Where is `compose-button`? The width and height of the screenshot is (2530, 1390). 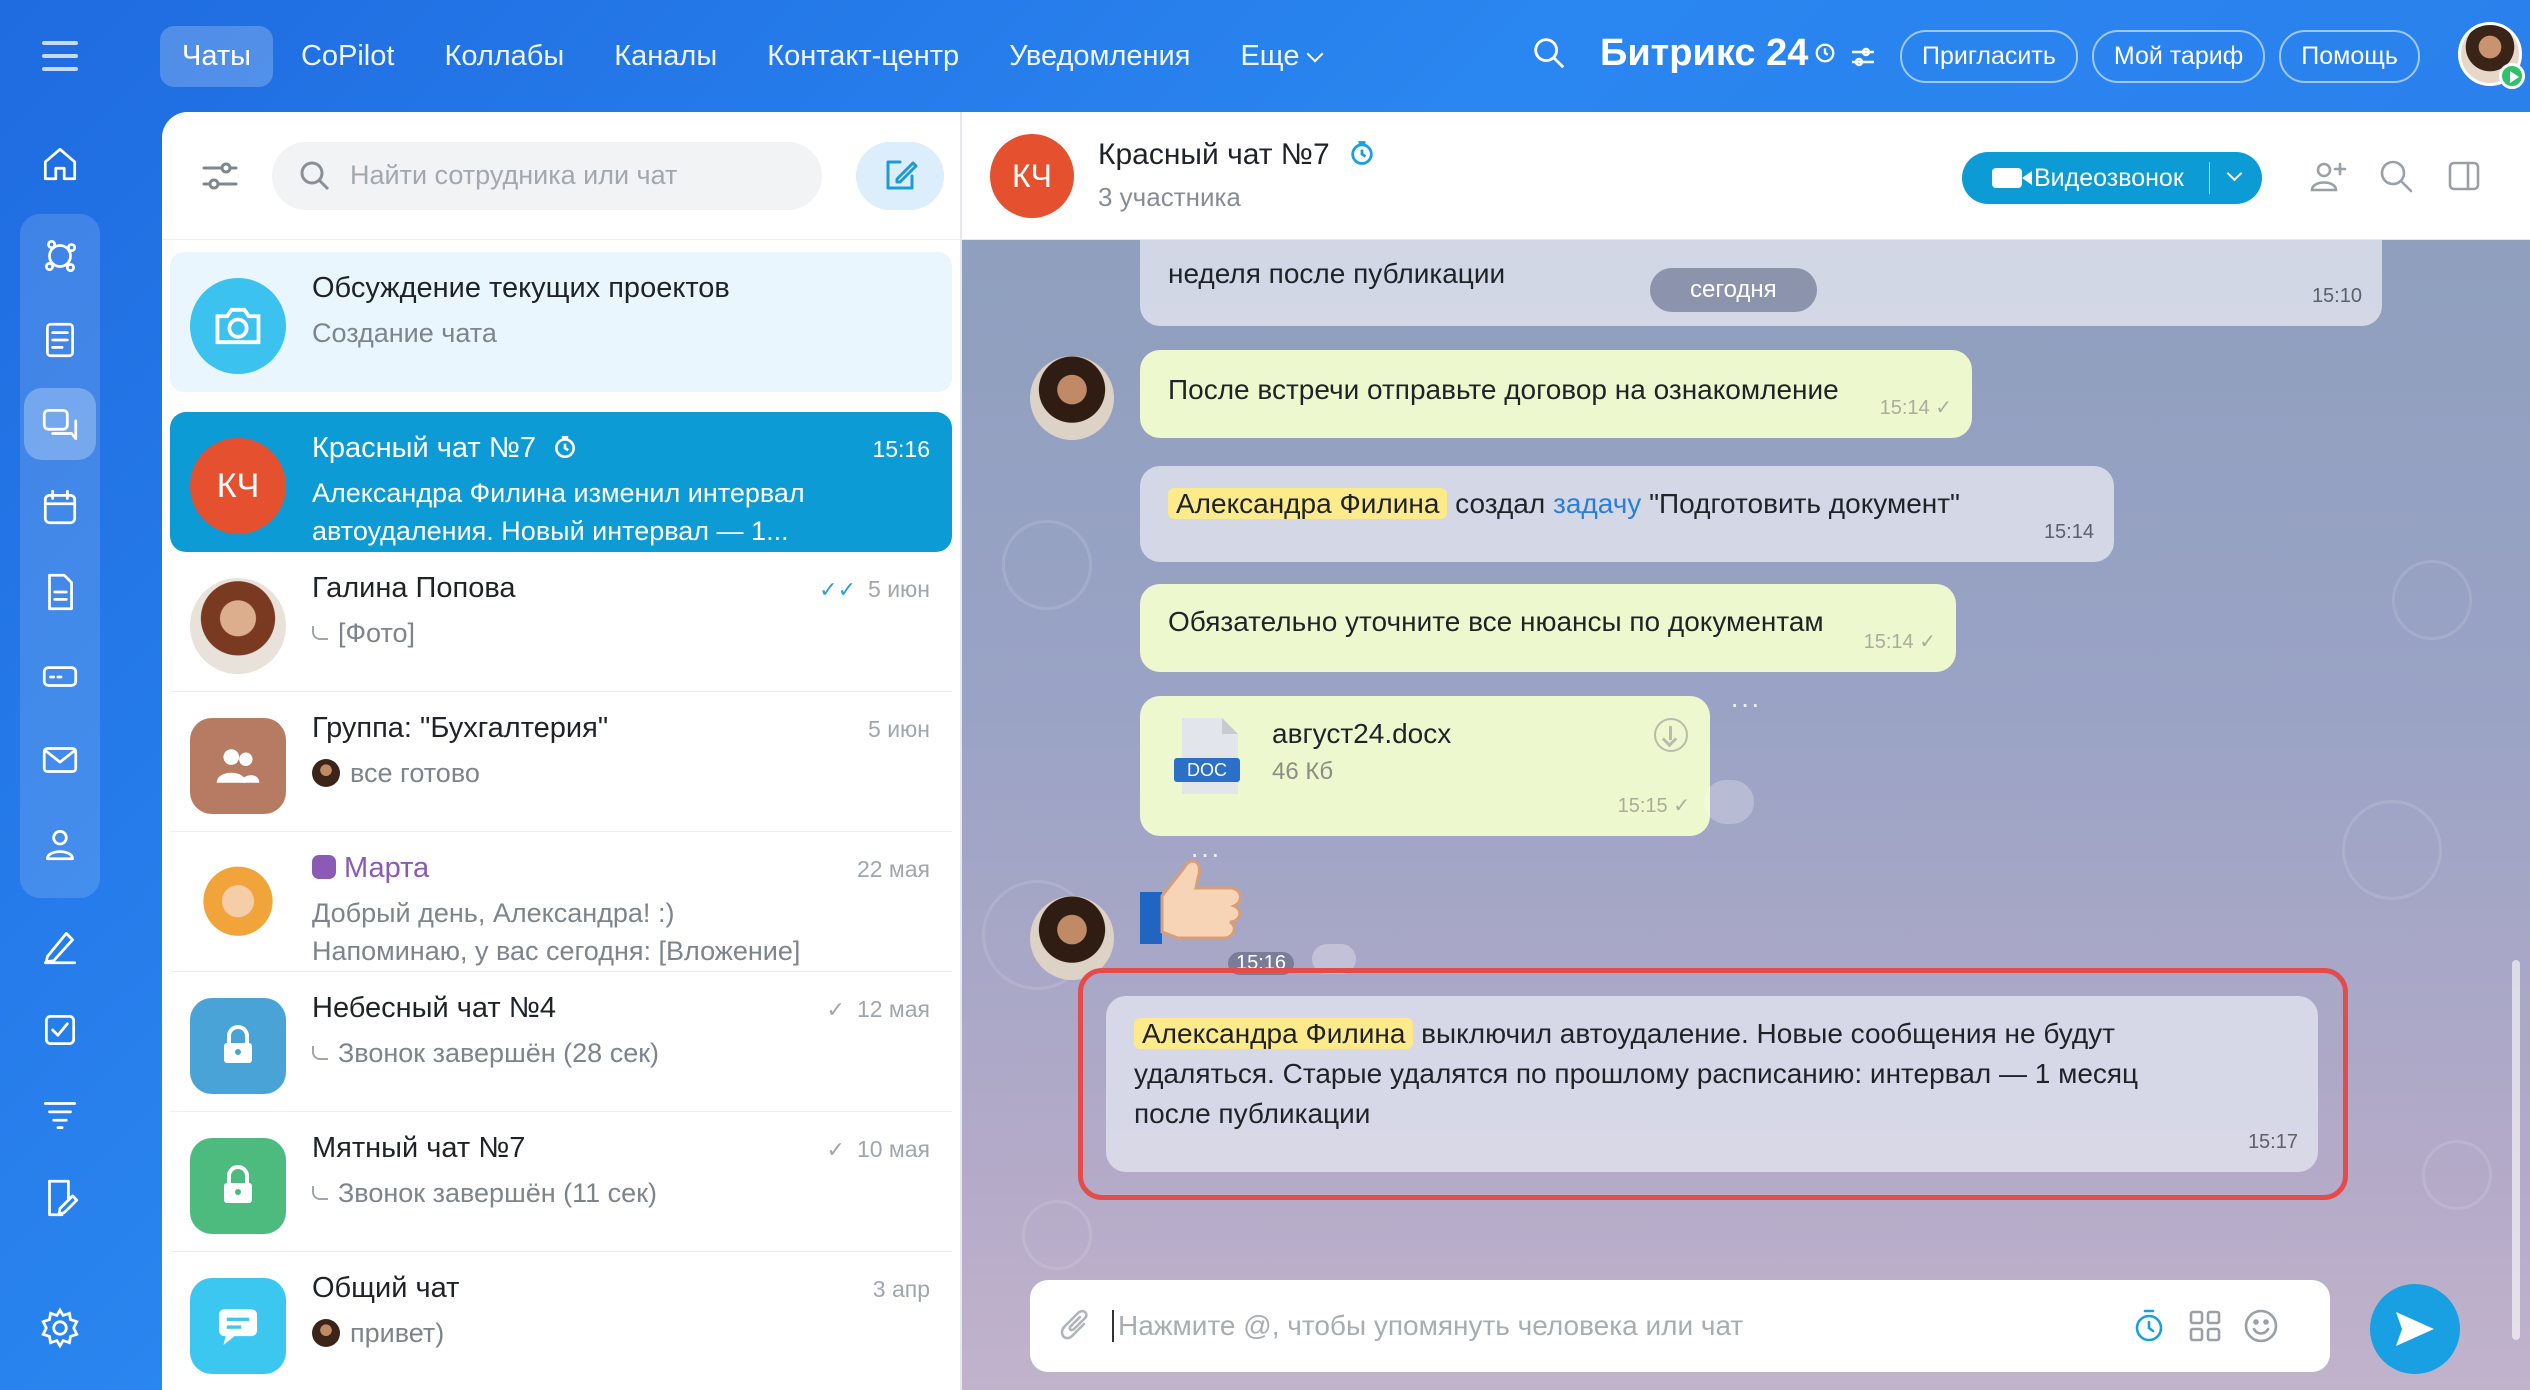
compose-button is located at coordinates (900, 175).